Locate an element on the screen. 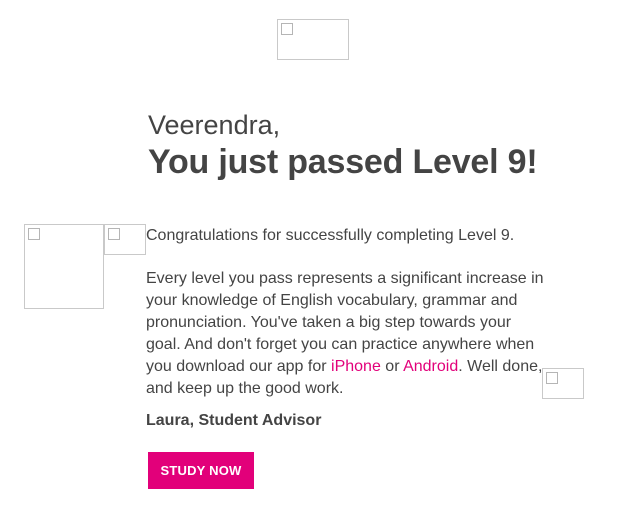  email-header: Veerendra, You just passed Level 9! is located at coordinates (348, 145).